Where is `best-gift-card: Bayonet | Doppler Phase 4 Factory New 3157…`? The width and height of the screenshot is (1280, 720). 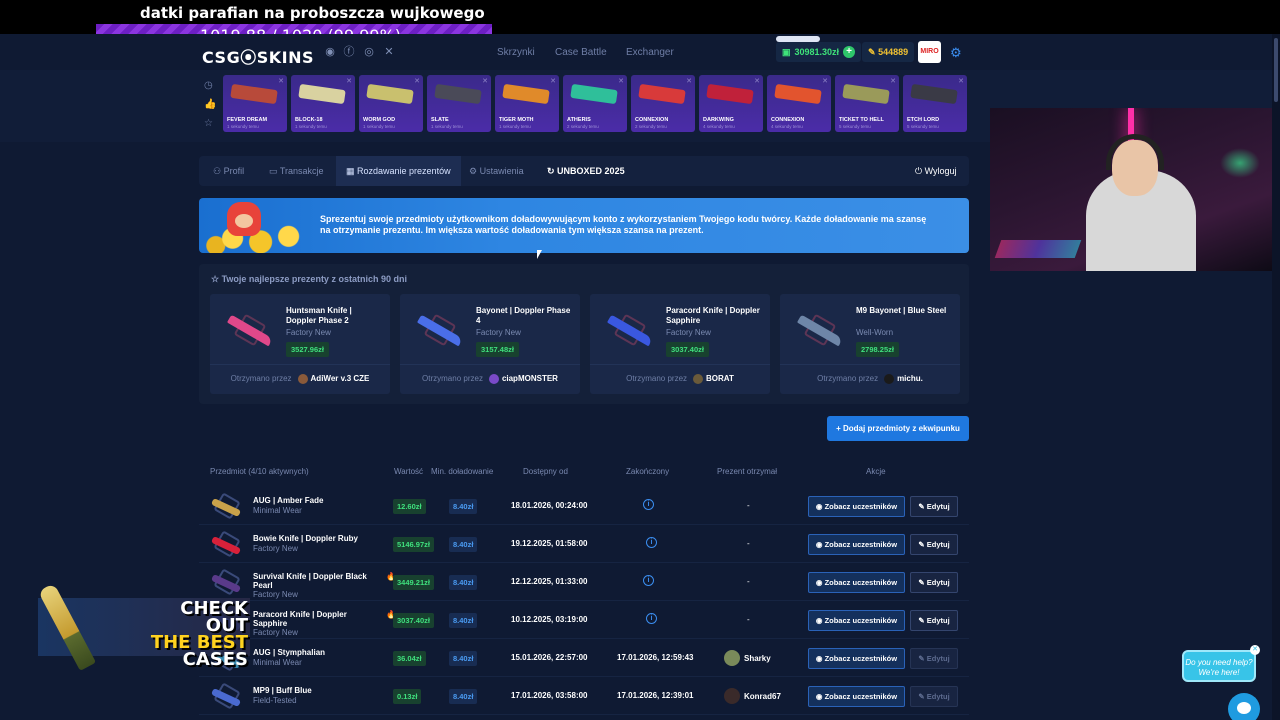 best-gift-card: Bayonet | Doppler Phase 4 Factory New 3157… is located at coordinates (490, 344).